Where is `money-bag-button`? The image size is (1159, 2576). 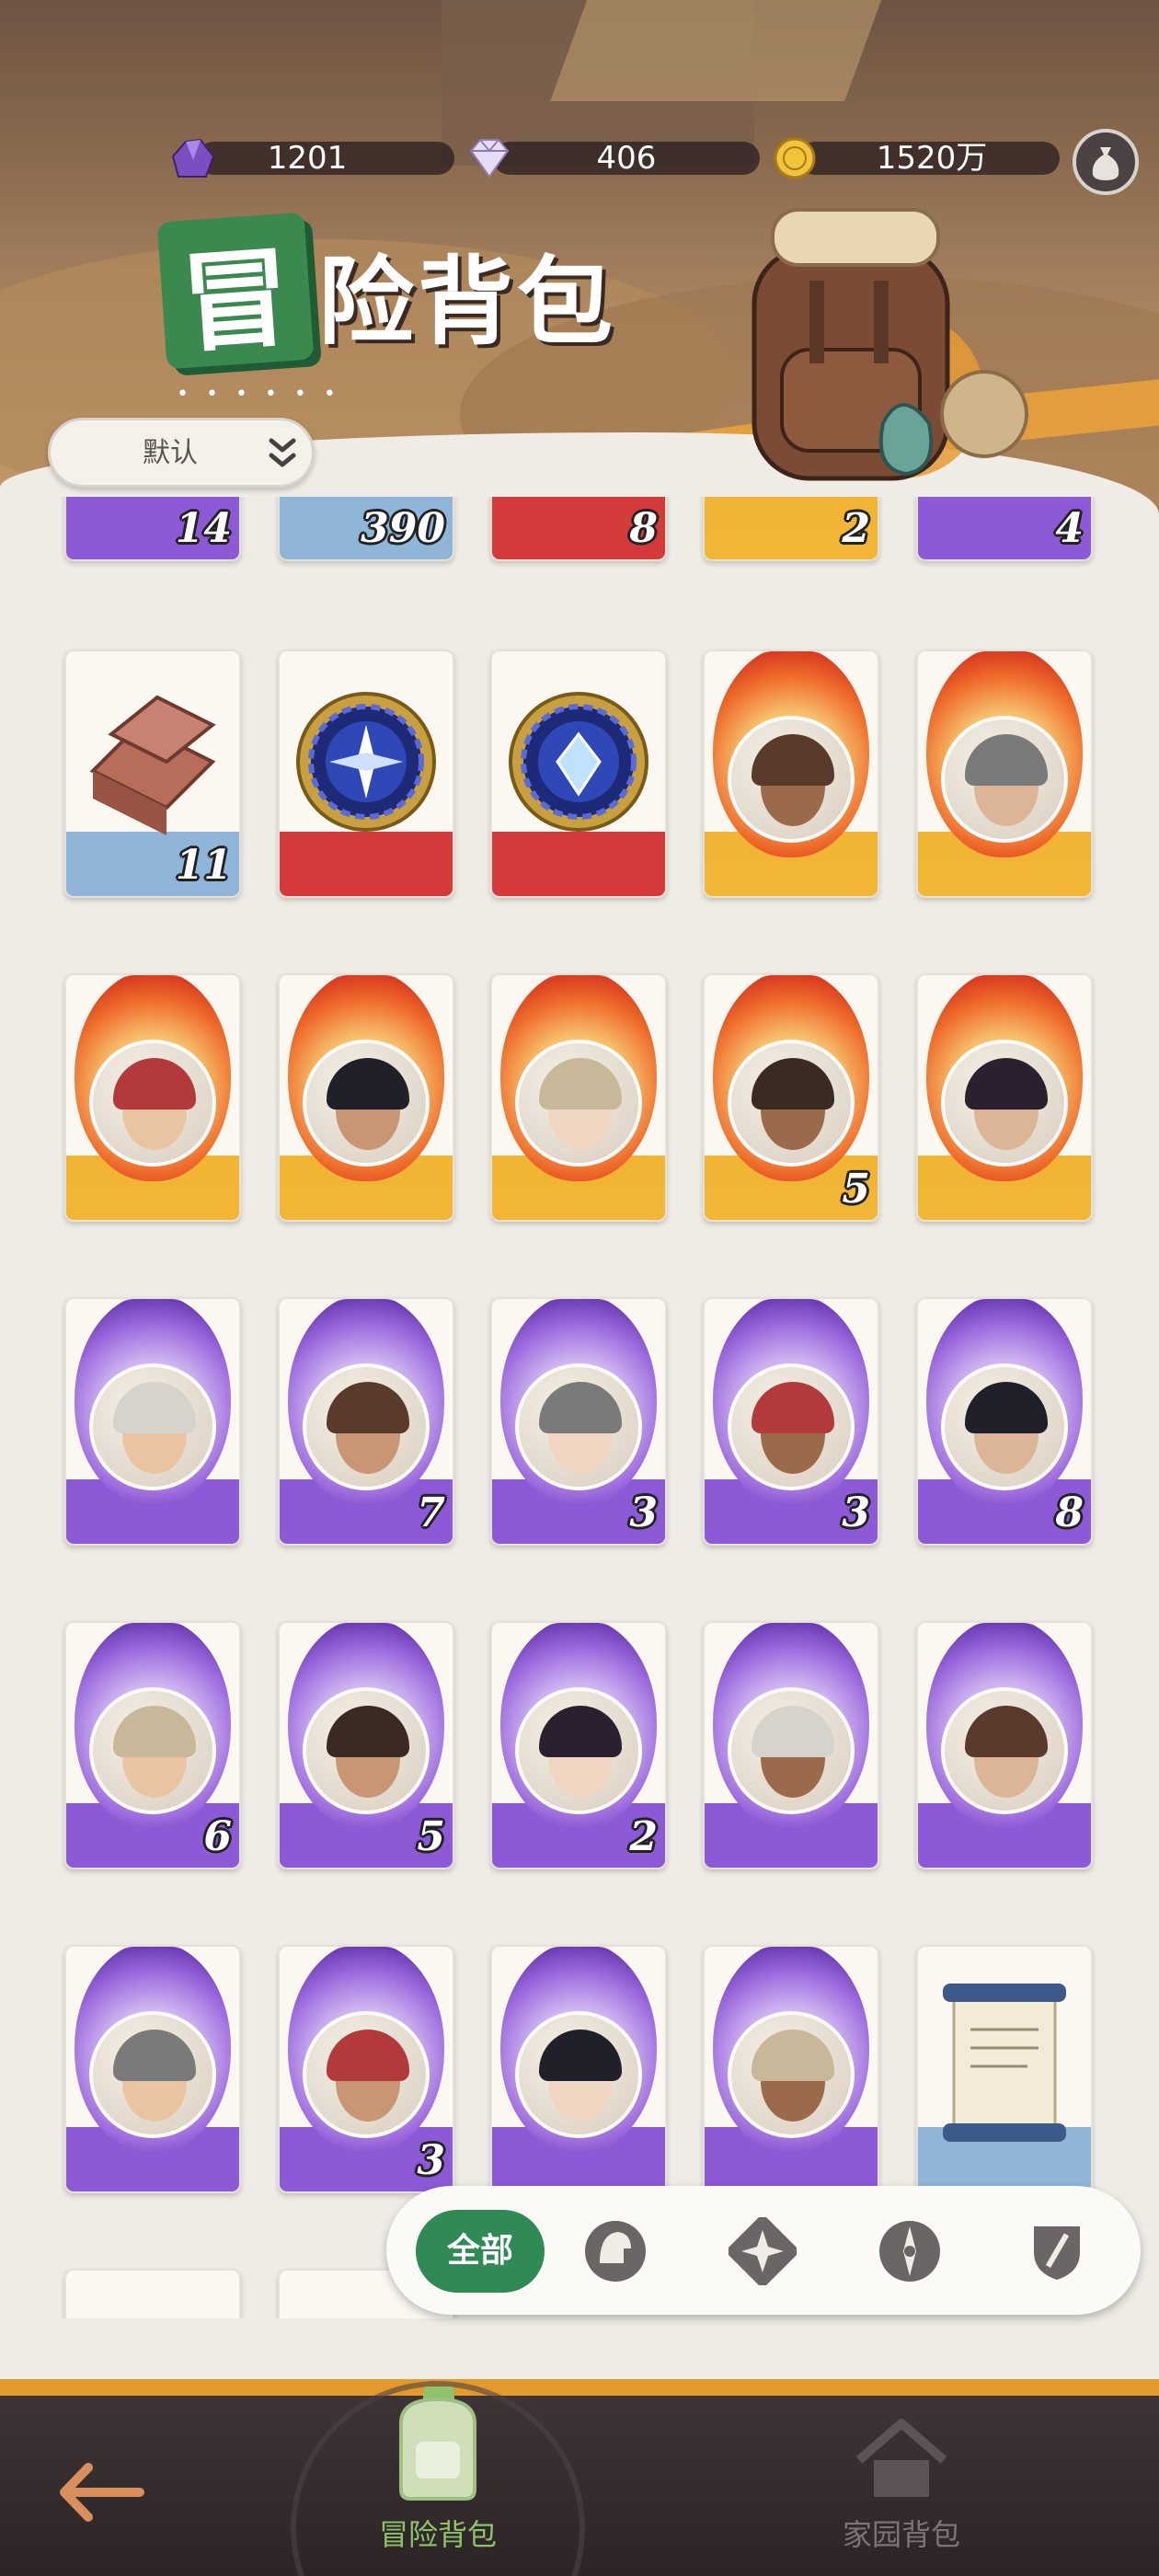
money-bag-button is located at coordinates (1106, 162).